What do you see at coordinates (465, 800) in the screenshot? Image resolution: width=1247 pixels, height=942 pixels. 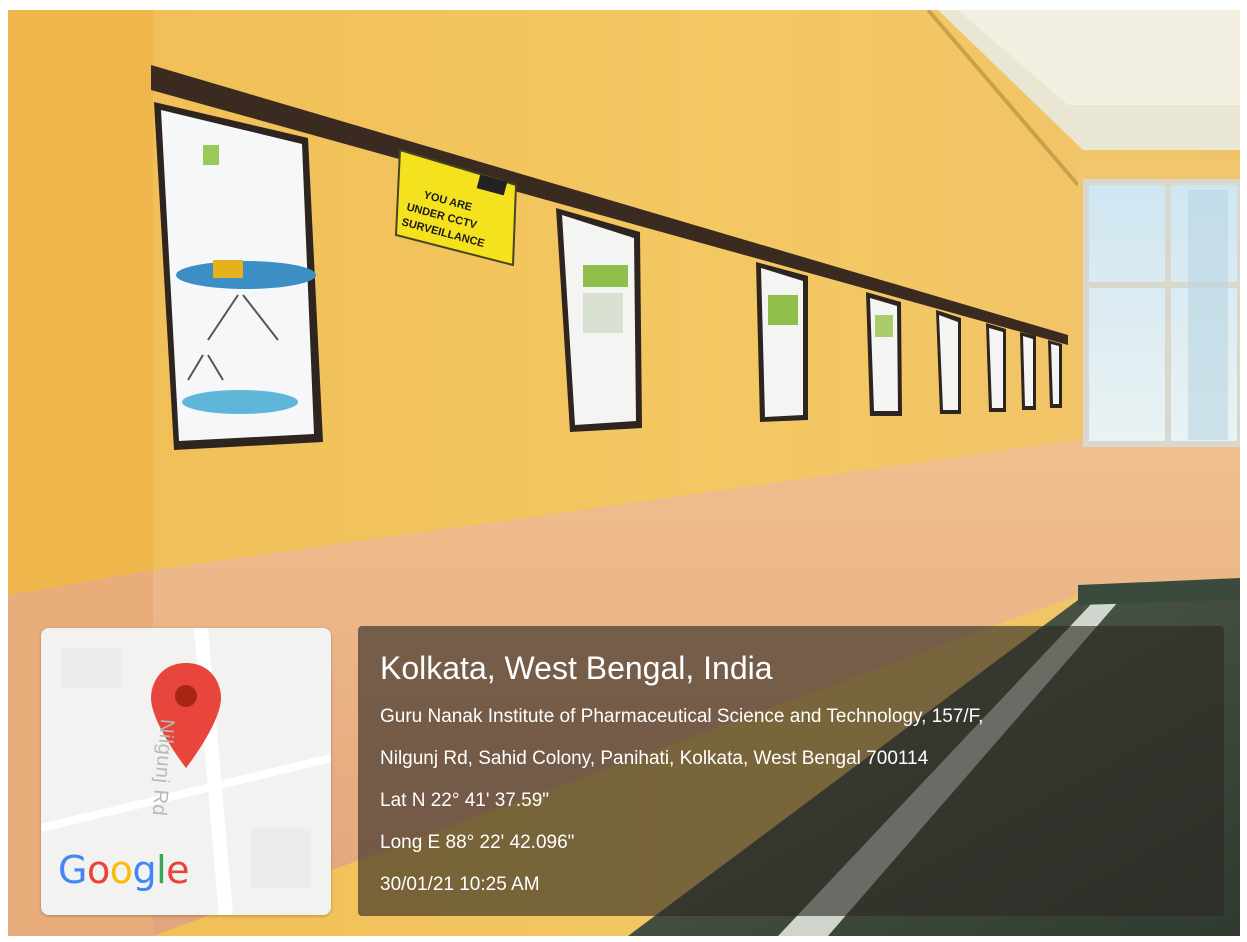 I see `latitude-text: Lat N 22° 41' 37.59"` at bounding box center [465, 800].